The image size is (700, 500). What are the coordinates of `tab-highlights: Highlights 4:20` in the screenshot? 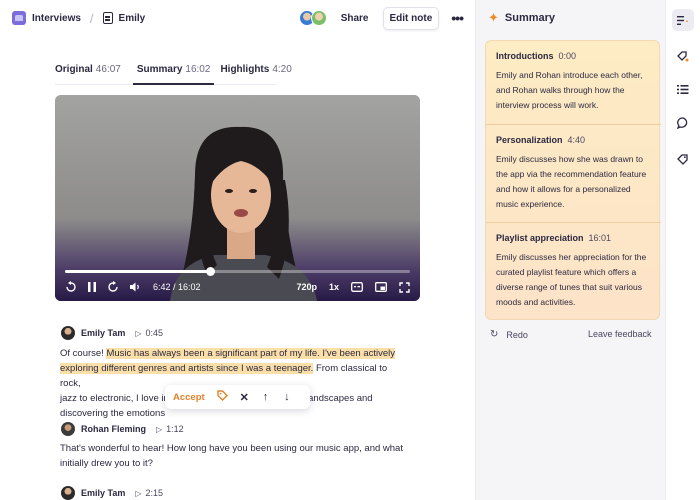 It's located at (255, 72).